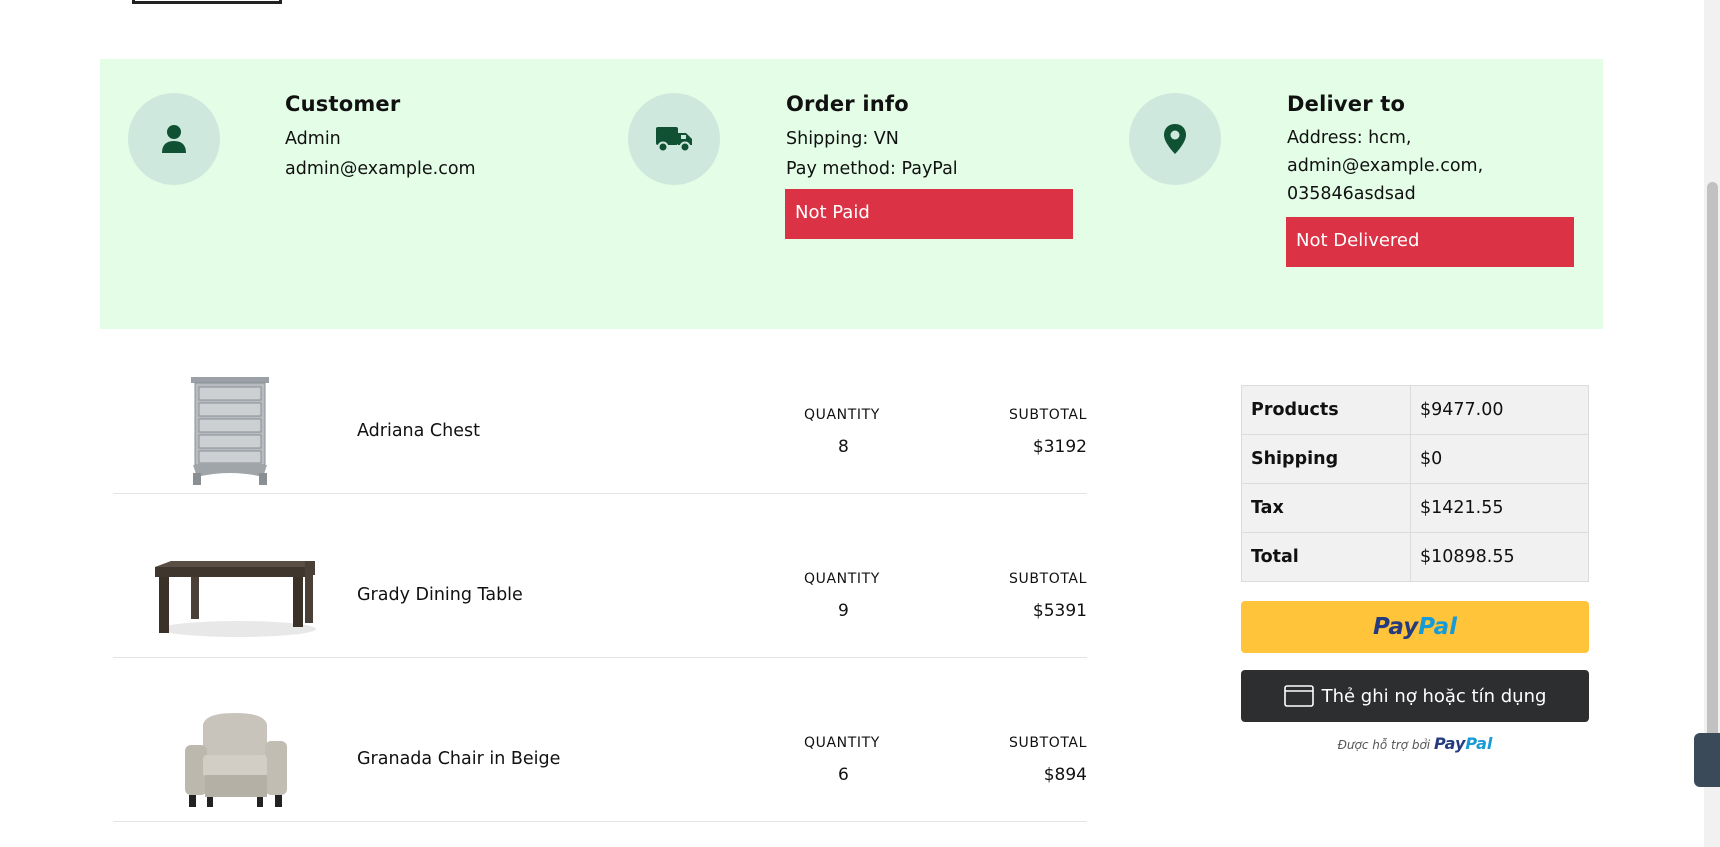 The width and height of the screenshot is (1720, 847). What do you see at coordinates (1437, 627) in the screenshot?
I see `paypal-logo-pal: Pal` at bounding box center [1437, 627].